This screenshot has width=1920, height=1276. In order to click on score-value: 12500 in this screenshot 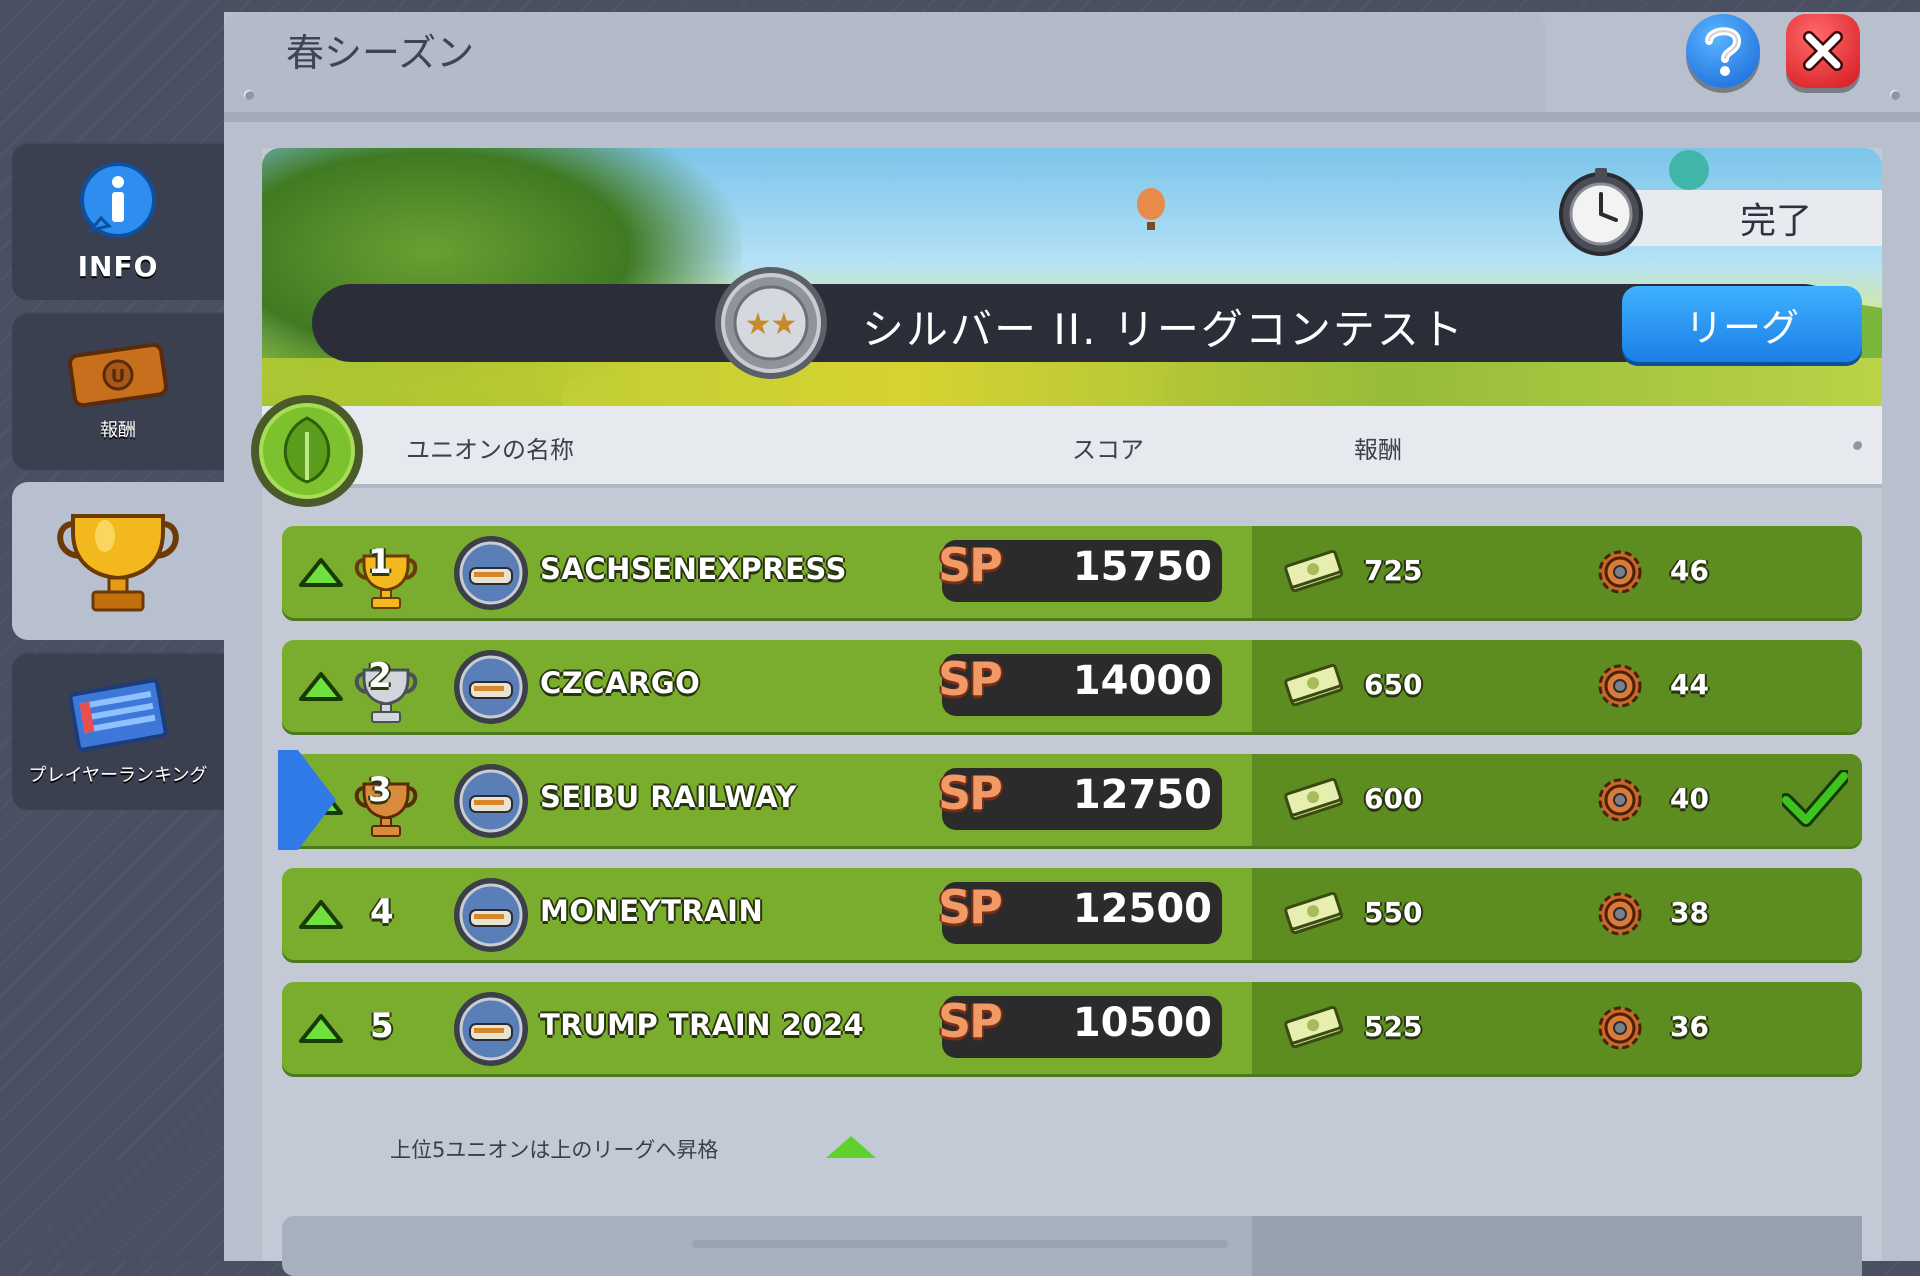, I will do `click(1142, 909)`.